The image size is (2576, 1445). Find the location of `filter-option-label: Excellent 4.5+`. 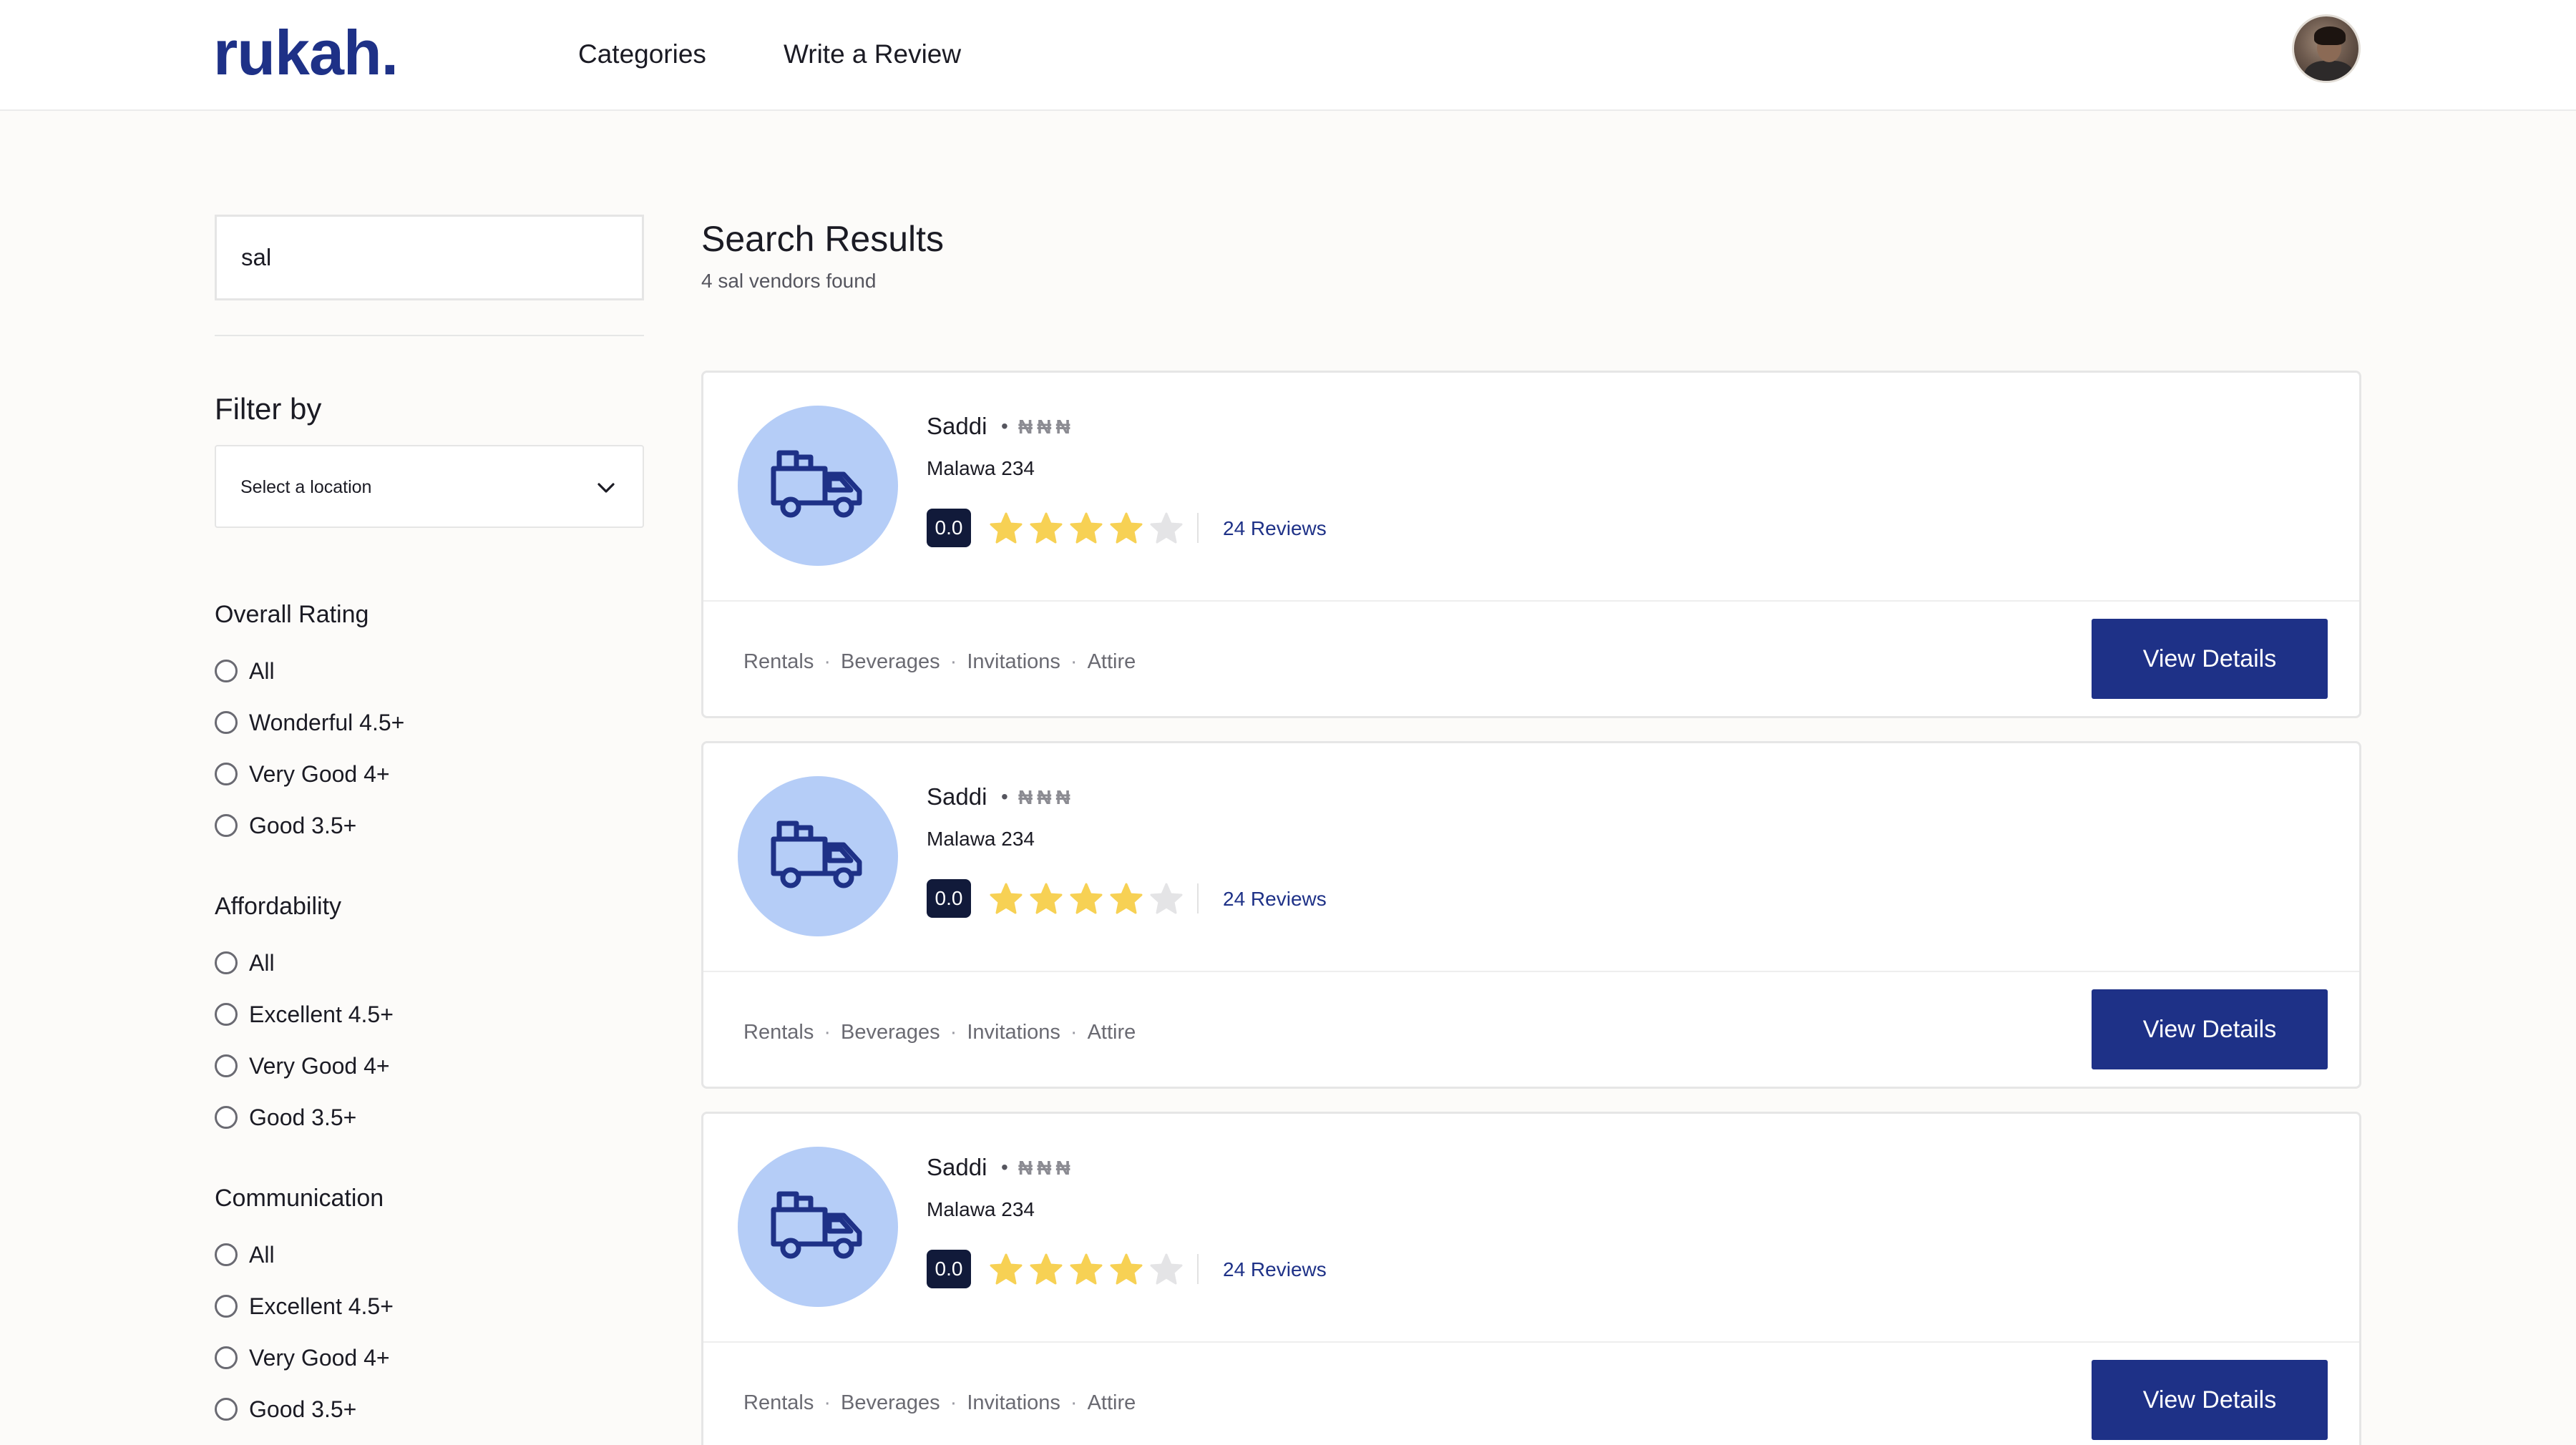

filter-option-label: Excellent 4.5+ is located at coordinates (321, 1014).